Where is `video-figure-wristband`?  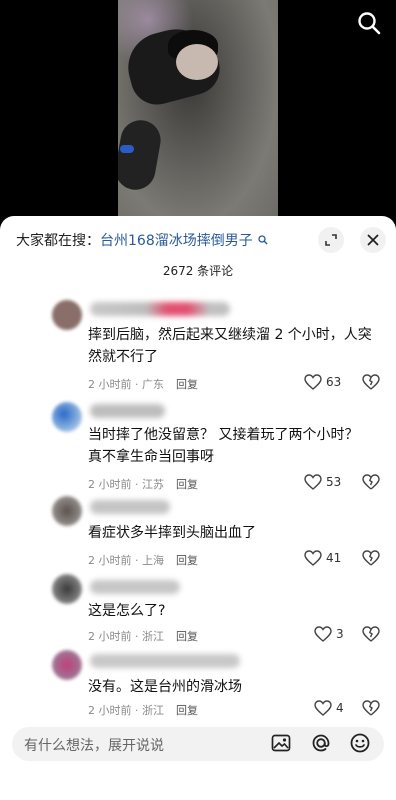
video-figure-wristband is located at coordinates (127, 149).